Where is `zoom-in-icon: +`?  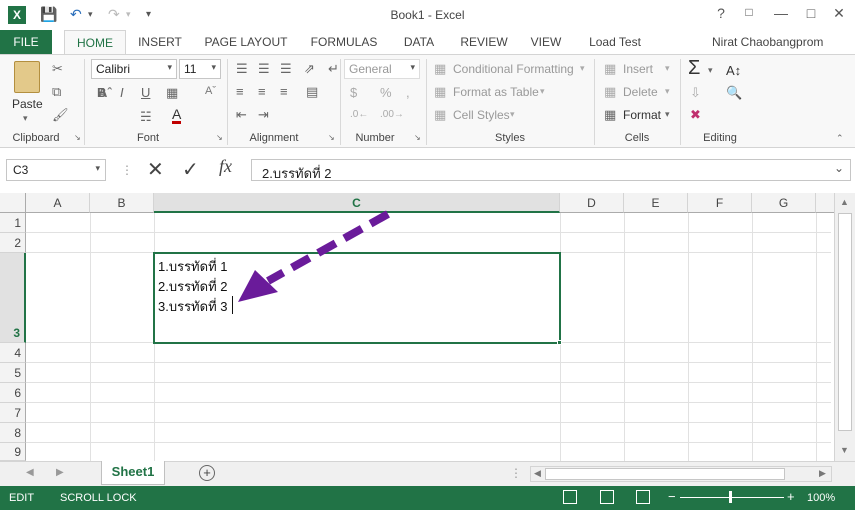
zoom-in-icon: + is located at coordinates (791, 496).